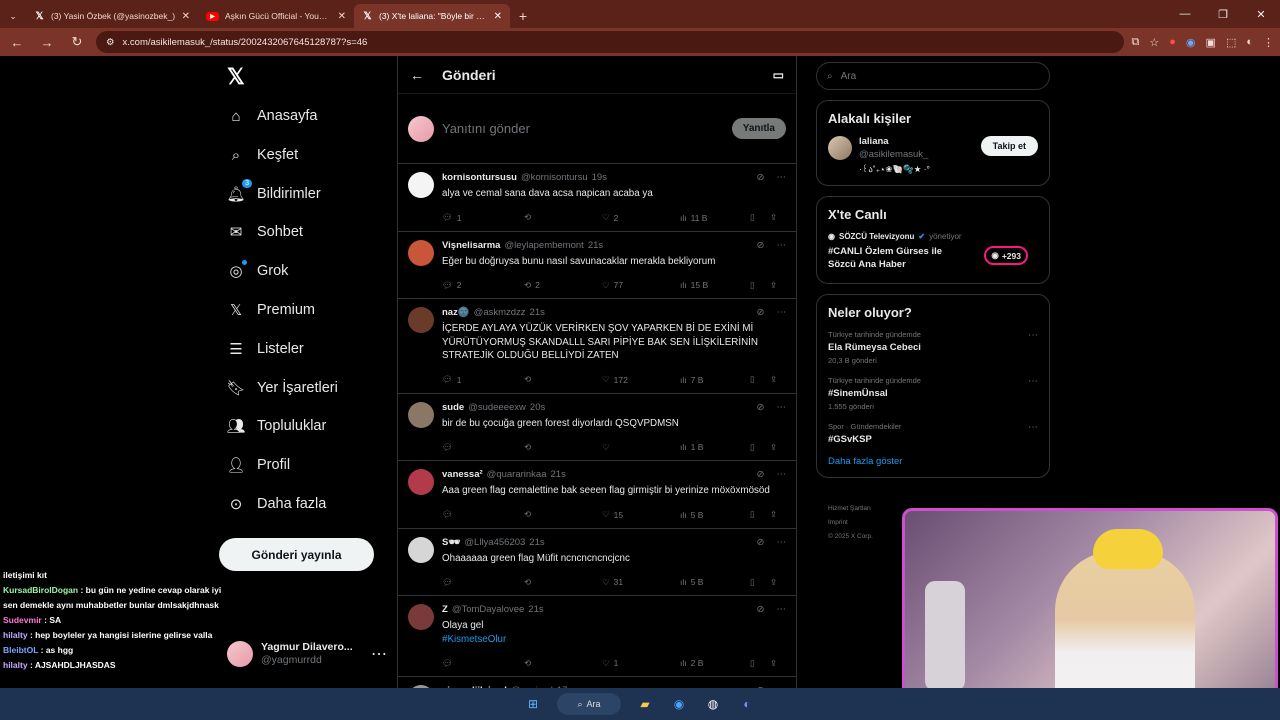 The image size is (1280, 720). Describe the element at coordinates (47, 42) in the screenshot. I see `forward-icon: →` at that location.